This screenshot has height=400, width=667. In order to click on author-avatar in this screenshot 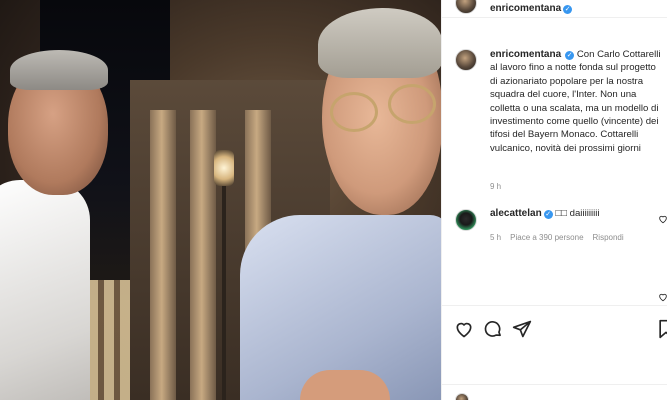, I will do `click(466, 7)`.